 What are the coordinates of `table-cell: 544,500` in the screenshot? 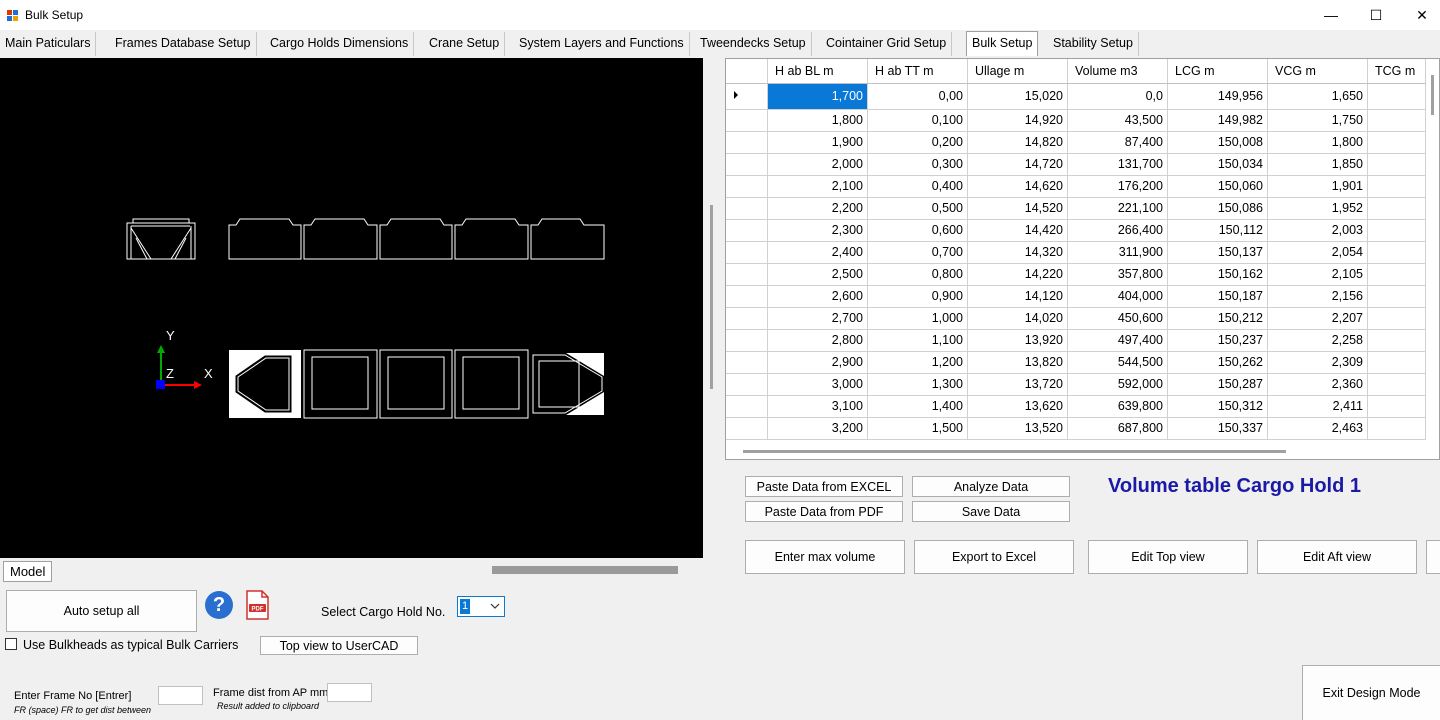 It's located at (1117, 362).